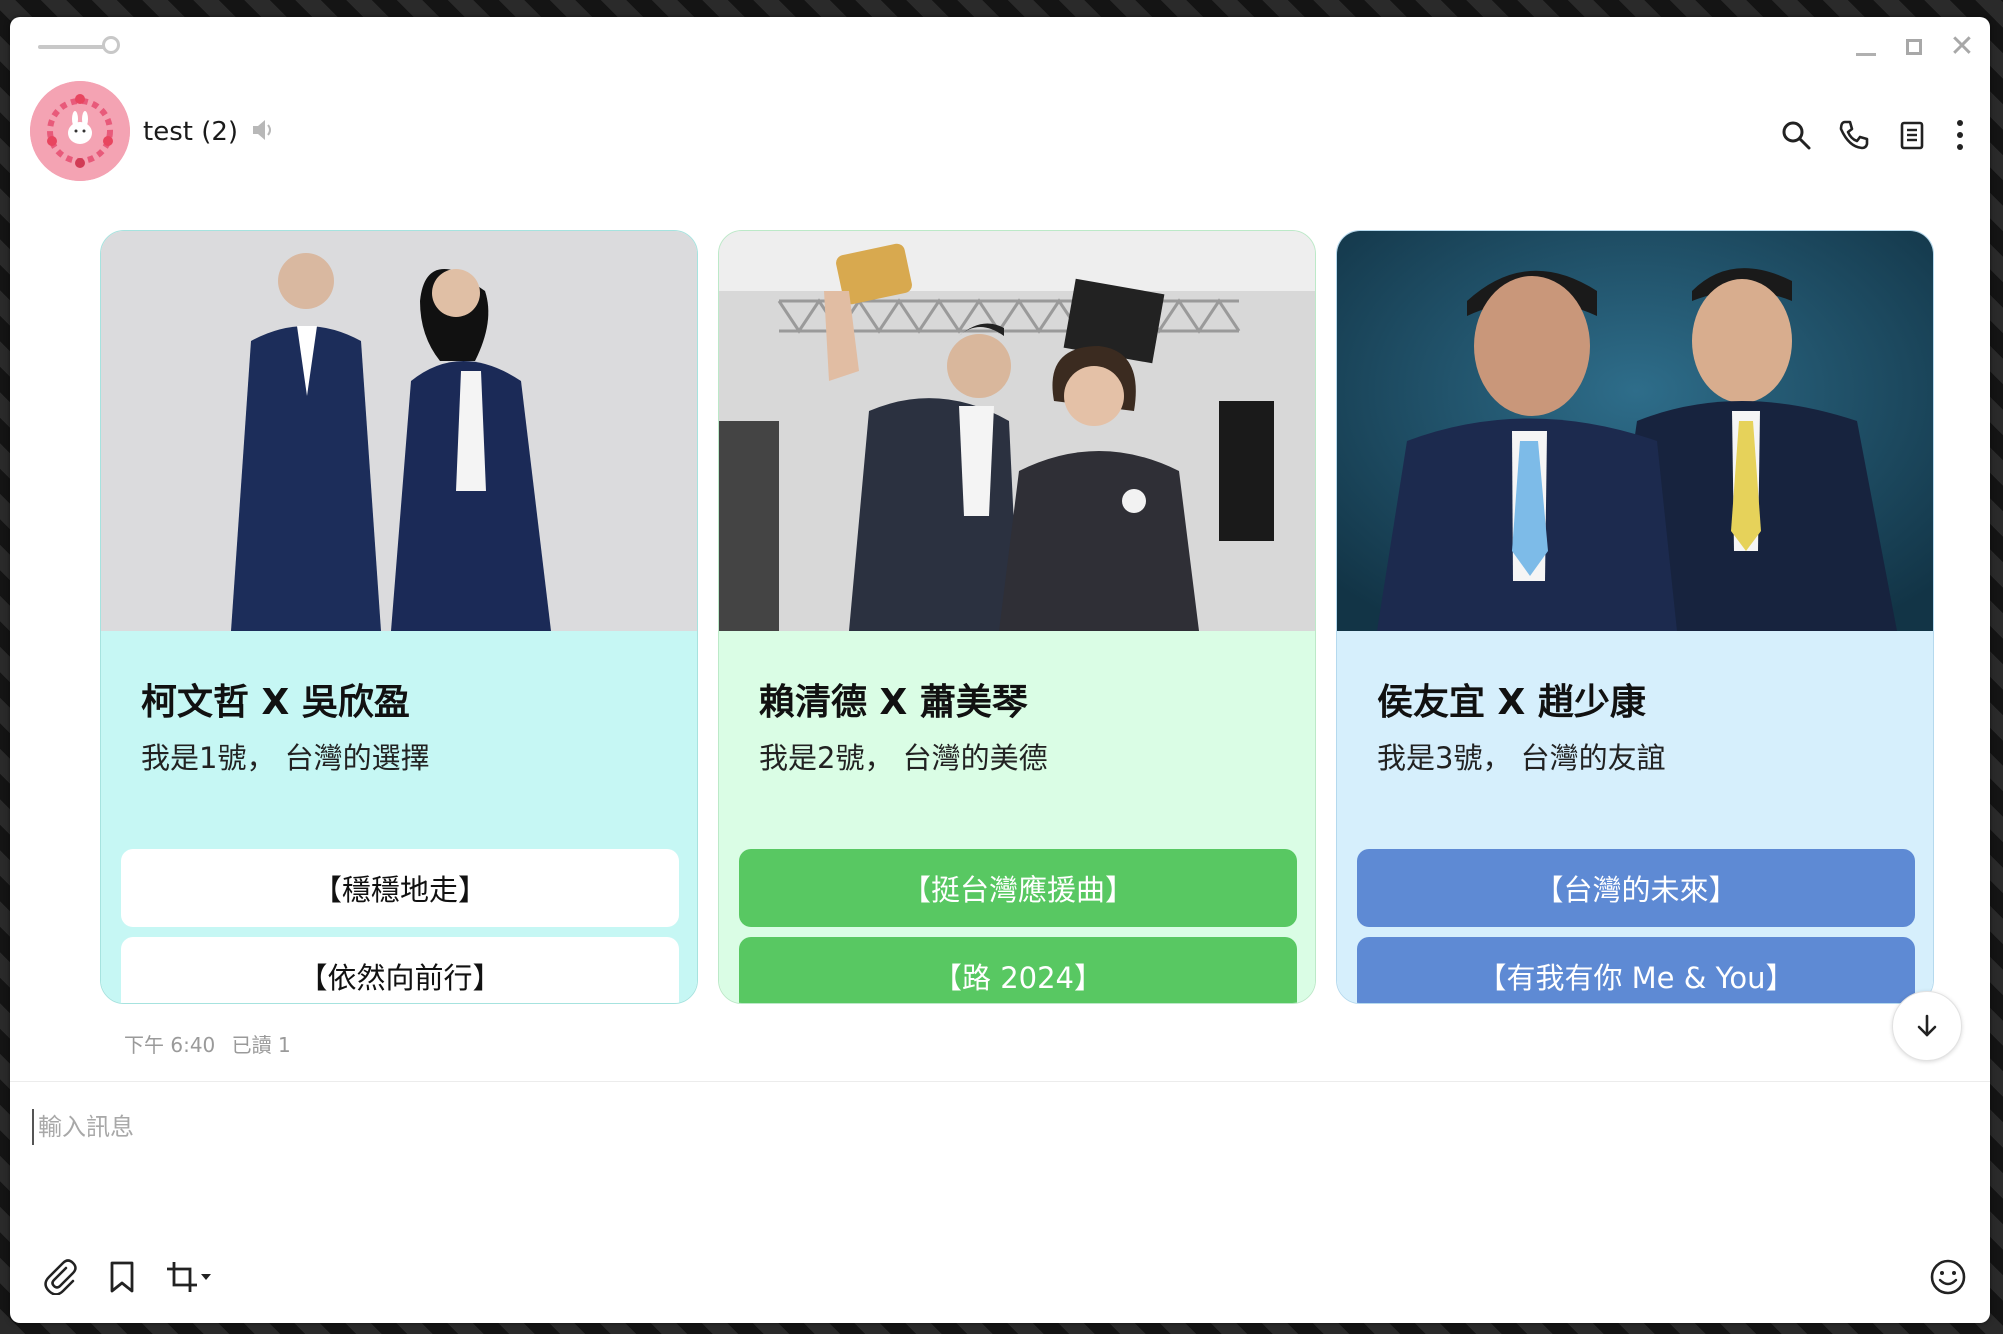  What do you see at coordinates (1017, 817) in the screenshot?
I see `card-body-2: 賴清德 X 蕭美琴 我是2號， 台灣的美德 【挺台灣應援曲】 【路 2024】` at bounding box center [1017, 817].